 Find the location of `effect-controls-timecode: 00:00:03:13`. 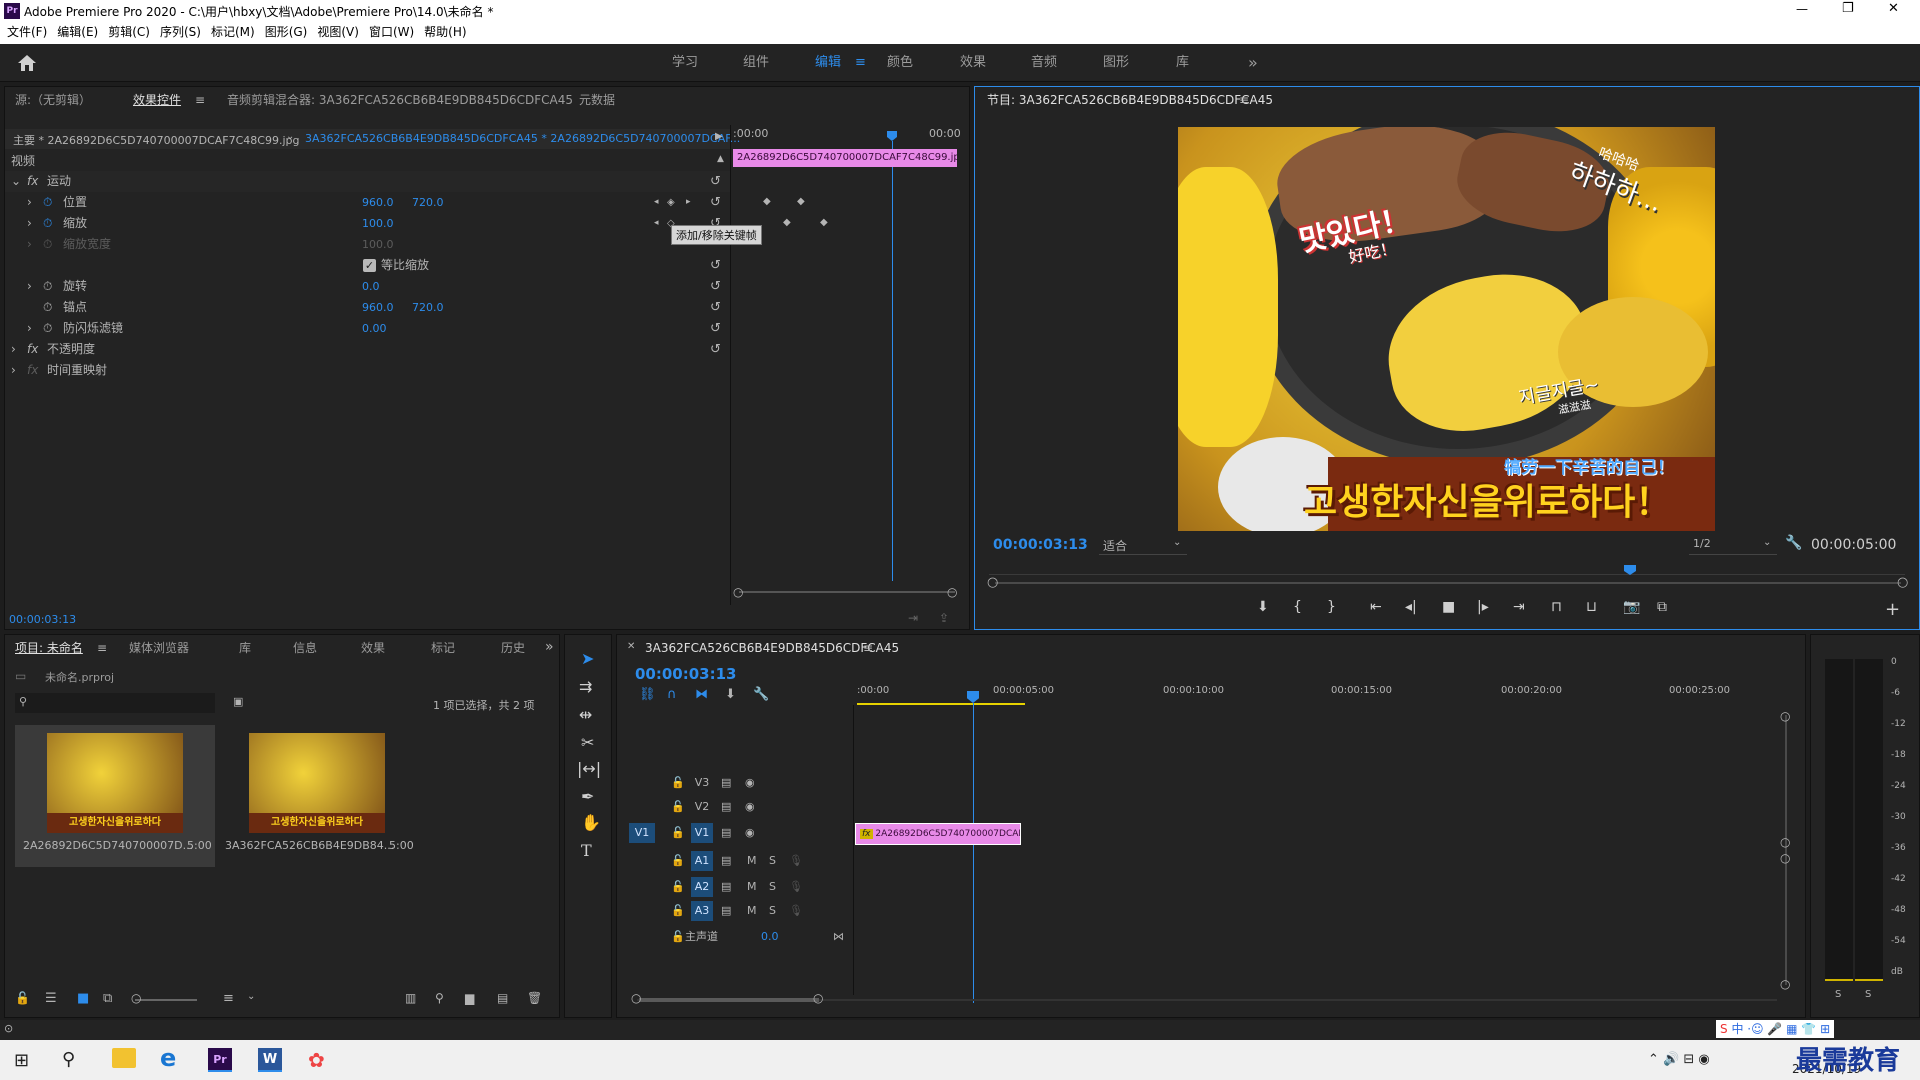

effect-controls-timecode: 00:00:03:13 is located at coordinates (42, 619).